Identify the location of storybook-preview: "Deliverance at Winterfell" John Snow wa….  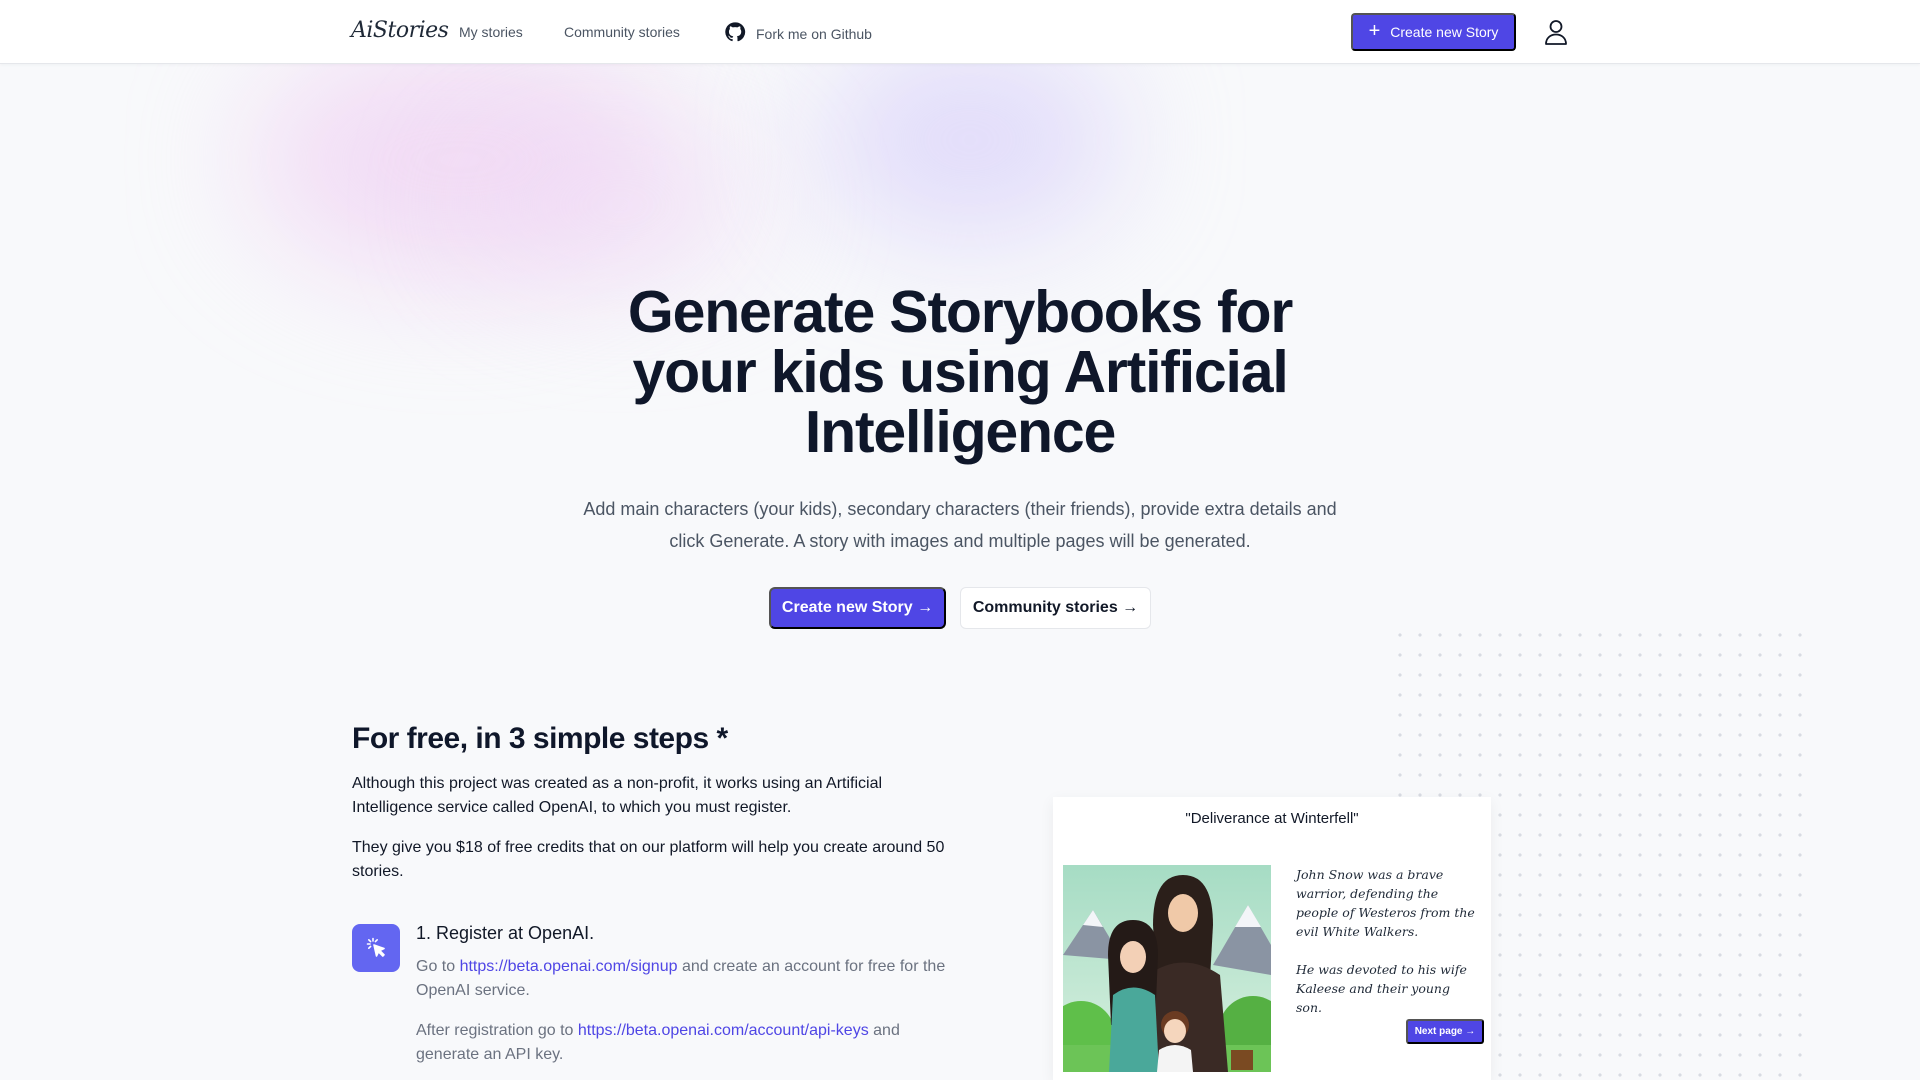
(1272, 938).